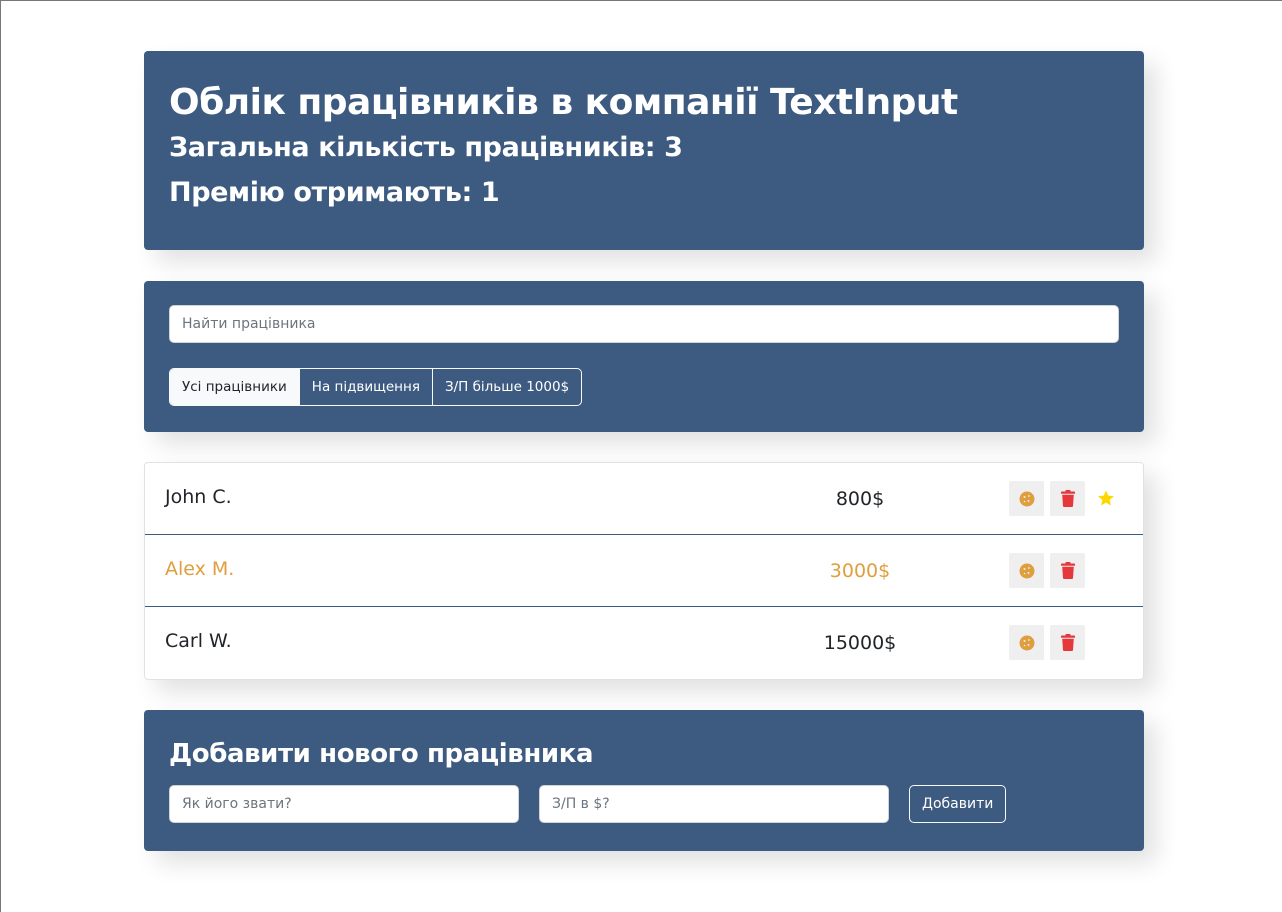  Describe the element at coordinates (644, 324) in the screenshot. I see `search-input` at that location.